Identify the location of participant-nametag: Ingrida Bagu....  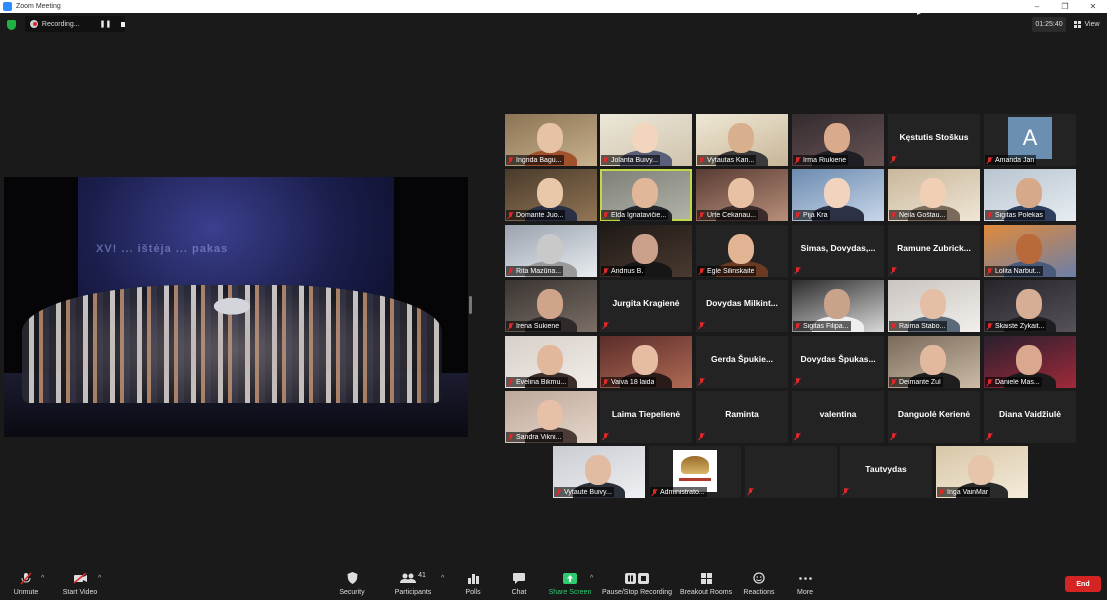
(535, 160).